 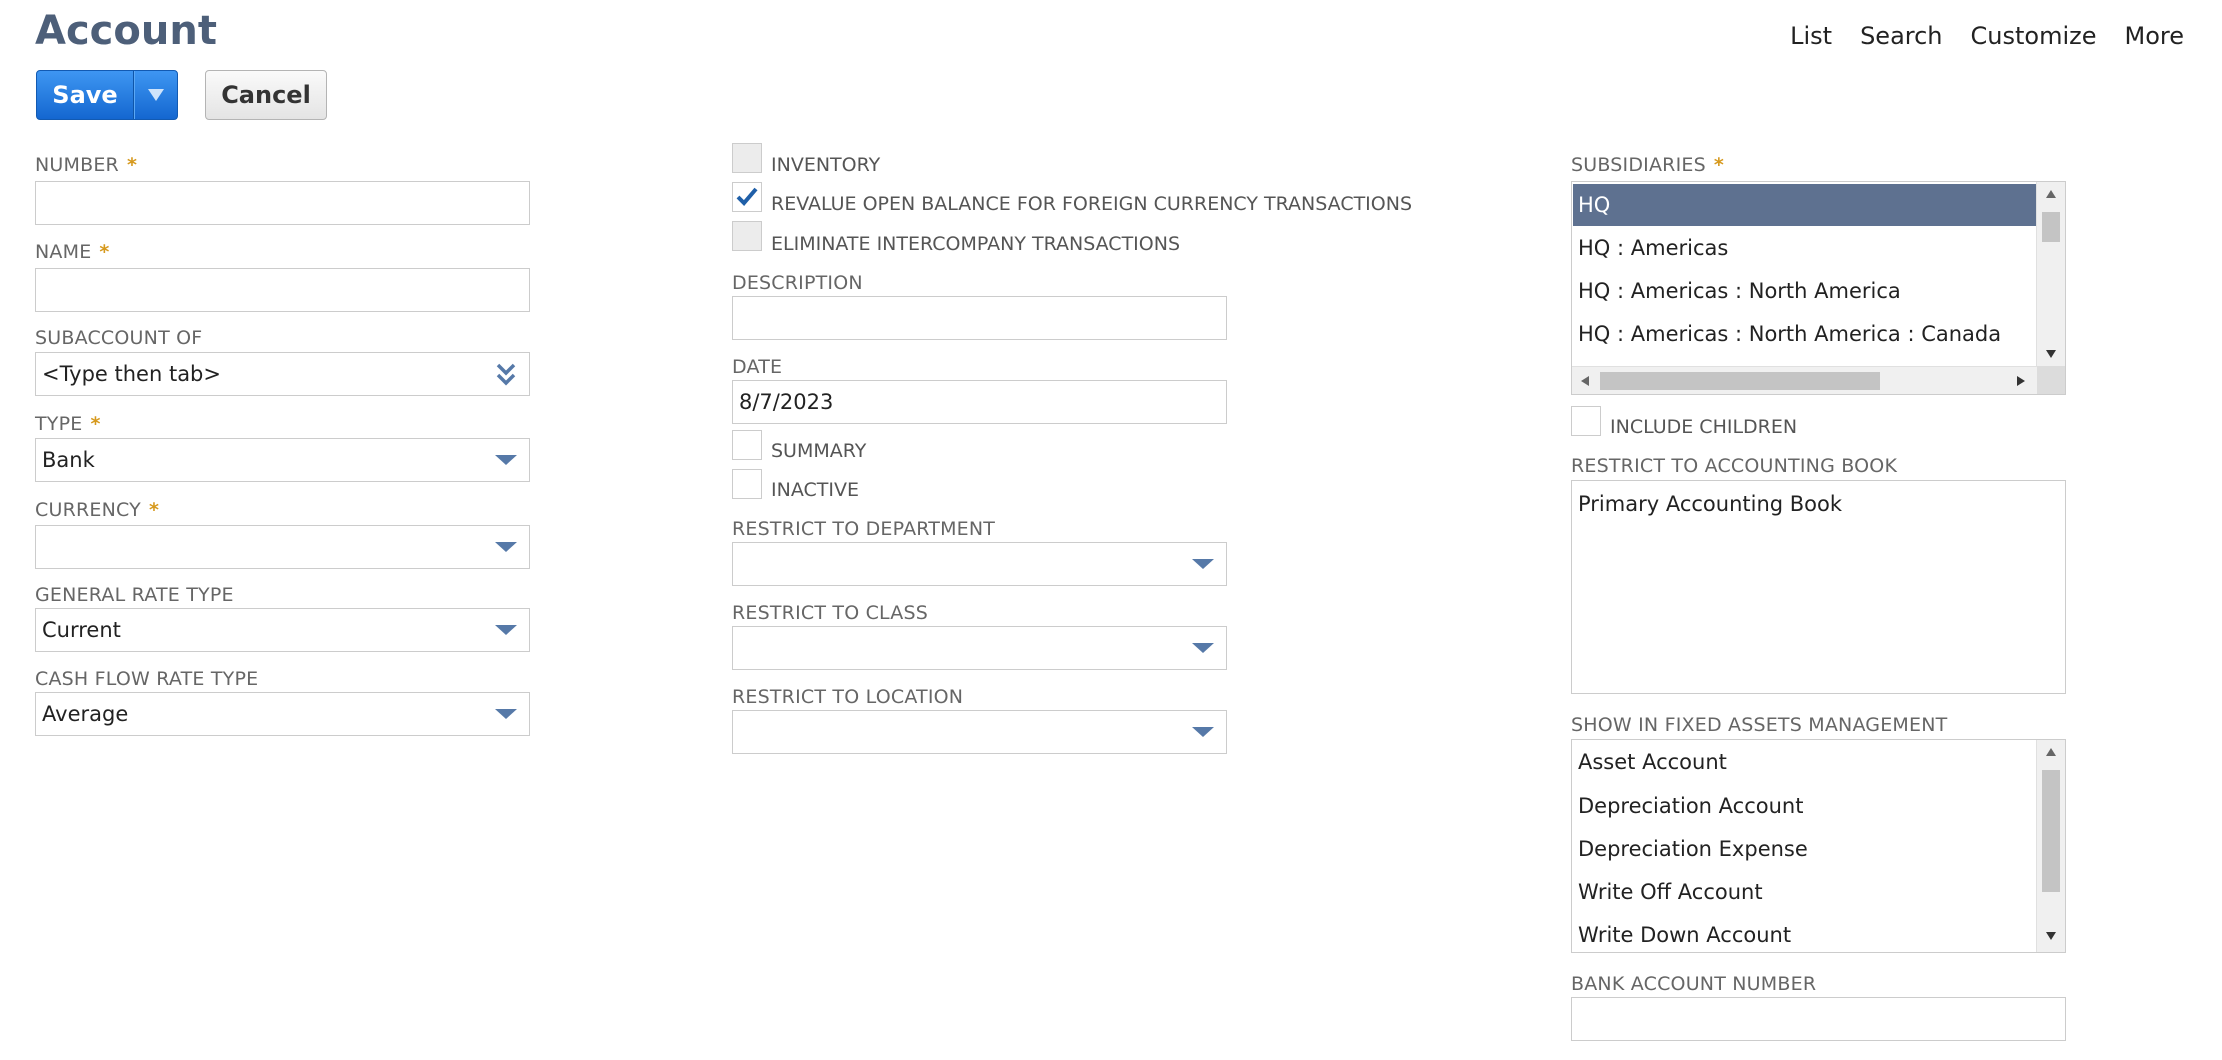 I want to click on currency-select, so click(x=282, y=547).